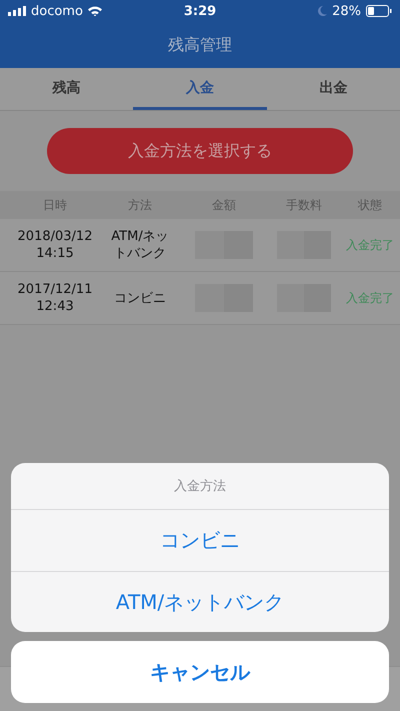 The height and width of the screenshot is (711, 400). Describe the element at coordinates (200, 45) in the screenshot. I see `page-title: 残高管理` at that location.